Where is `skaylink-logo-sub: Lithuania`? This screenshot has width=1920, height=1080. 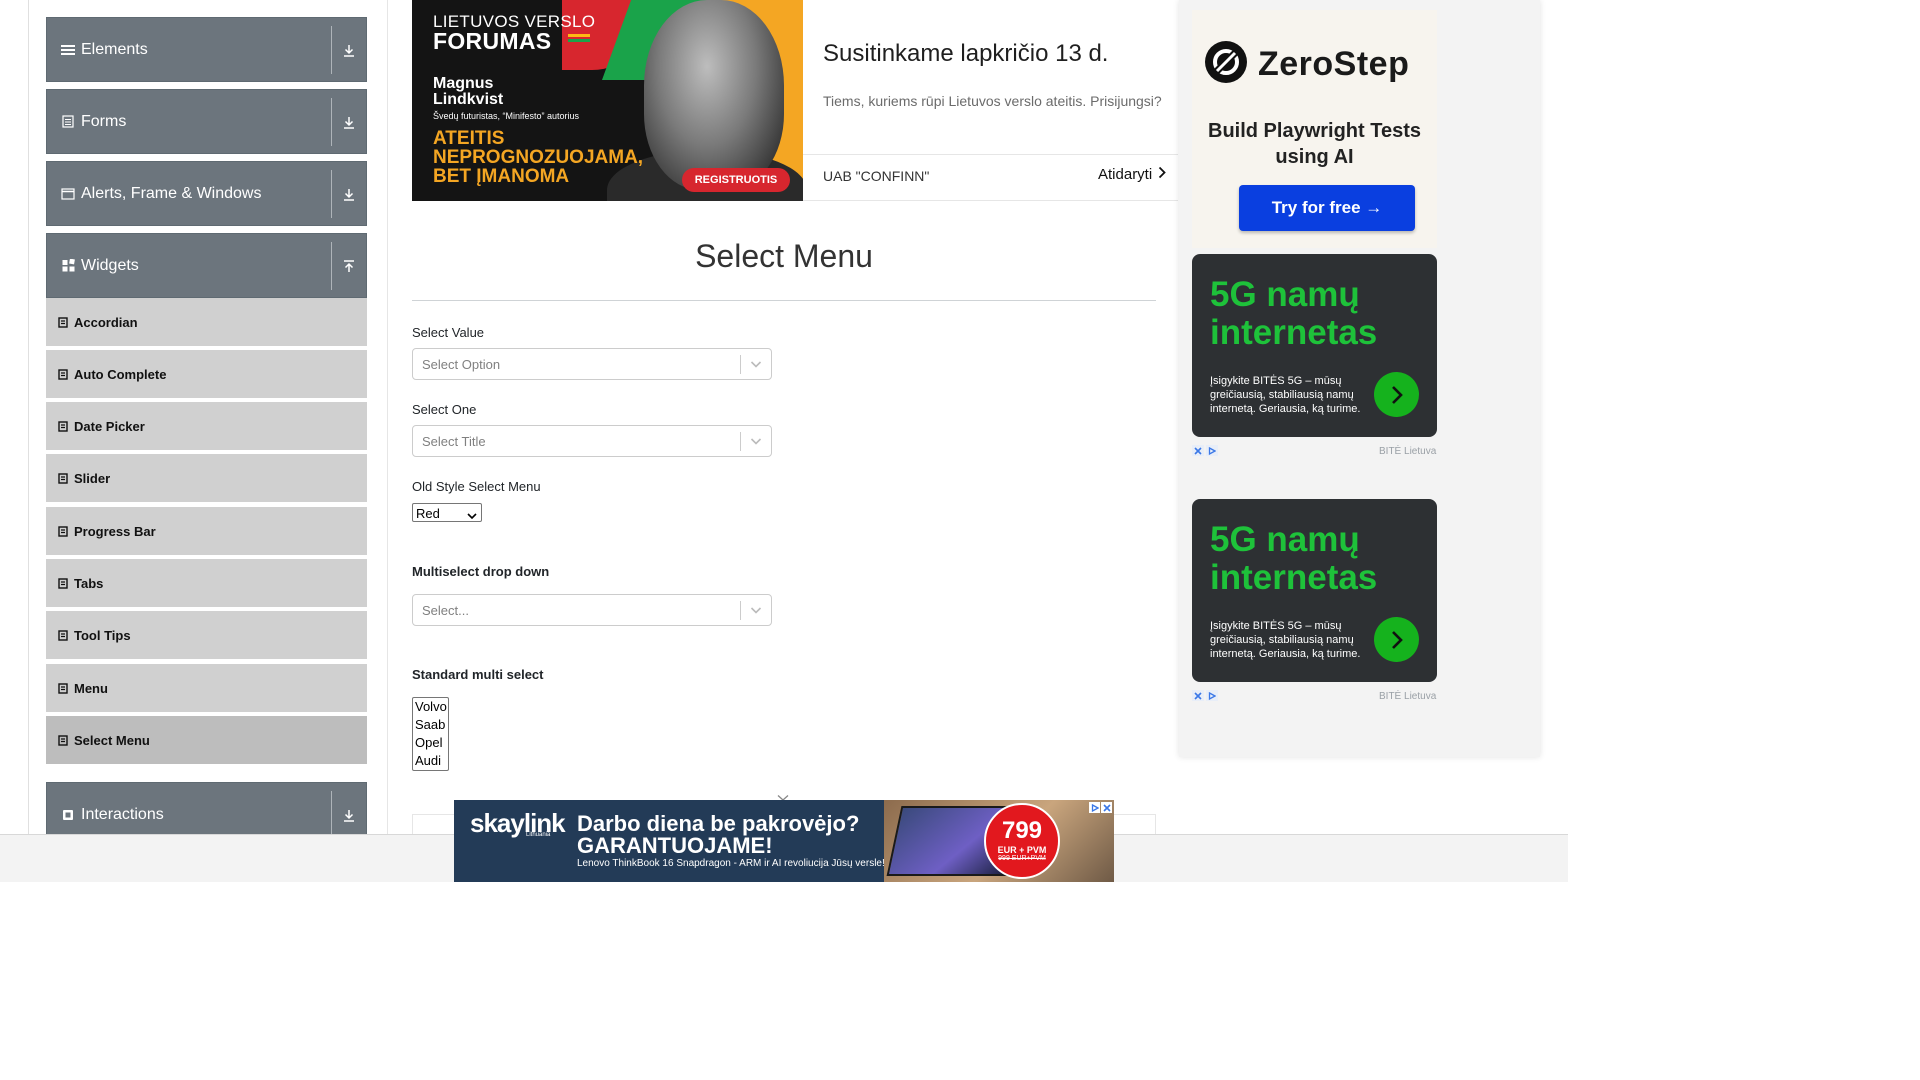 skaylink-logo-sub: Lithuania is located at coordinates (538, 835).